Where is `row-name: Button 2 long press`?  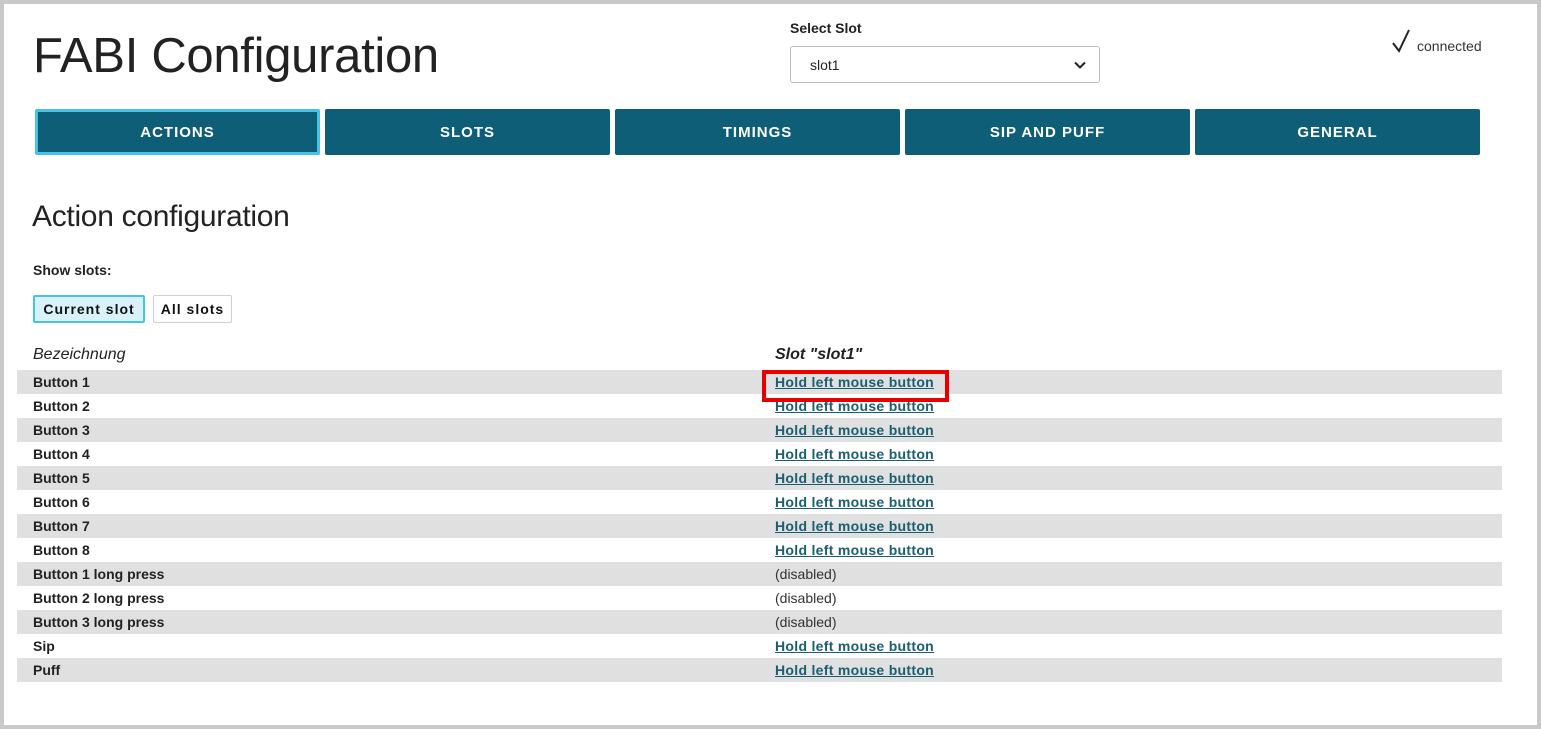
row-name: Button 2 long press is located at coordinates (99, 598).